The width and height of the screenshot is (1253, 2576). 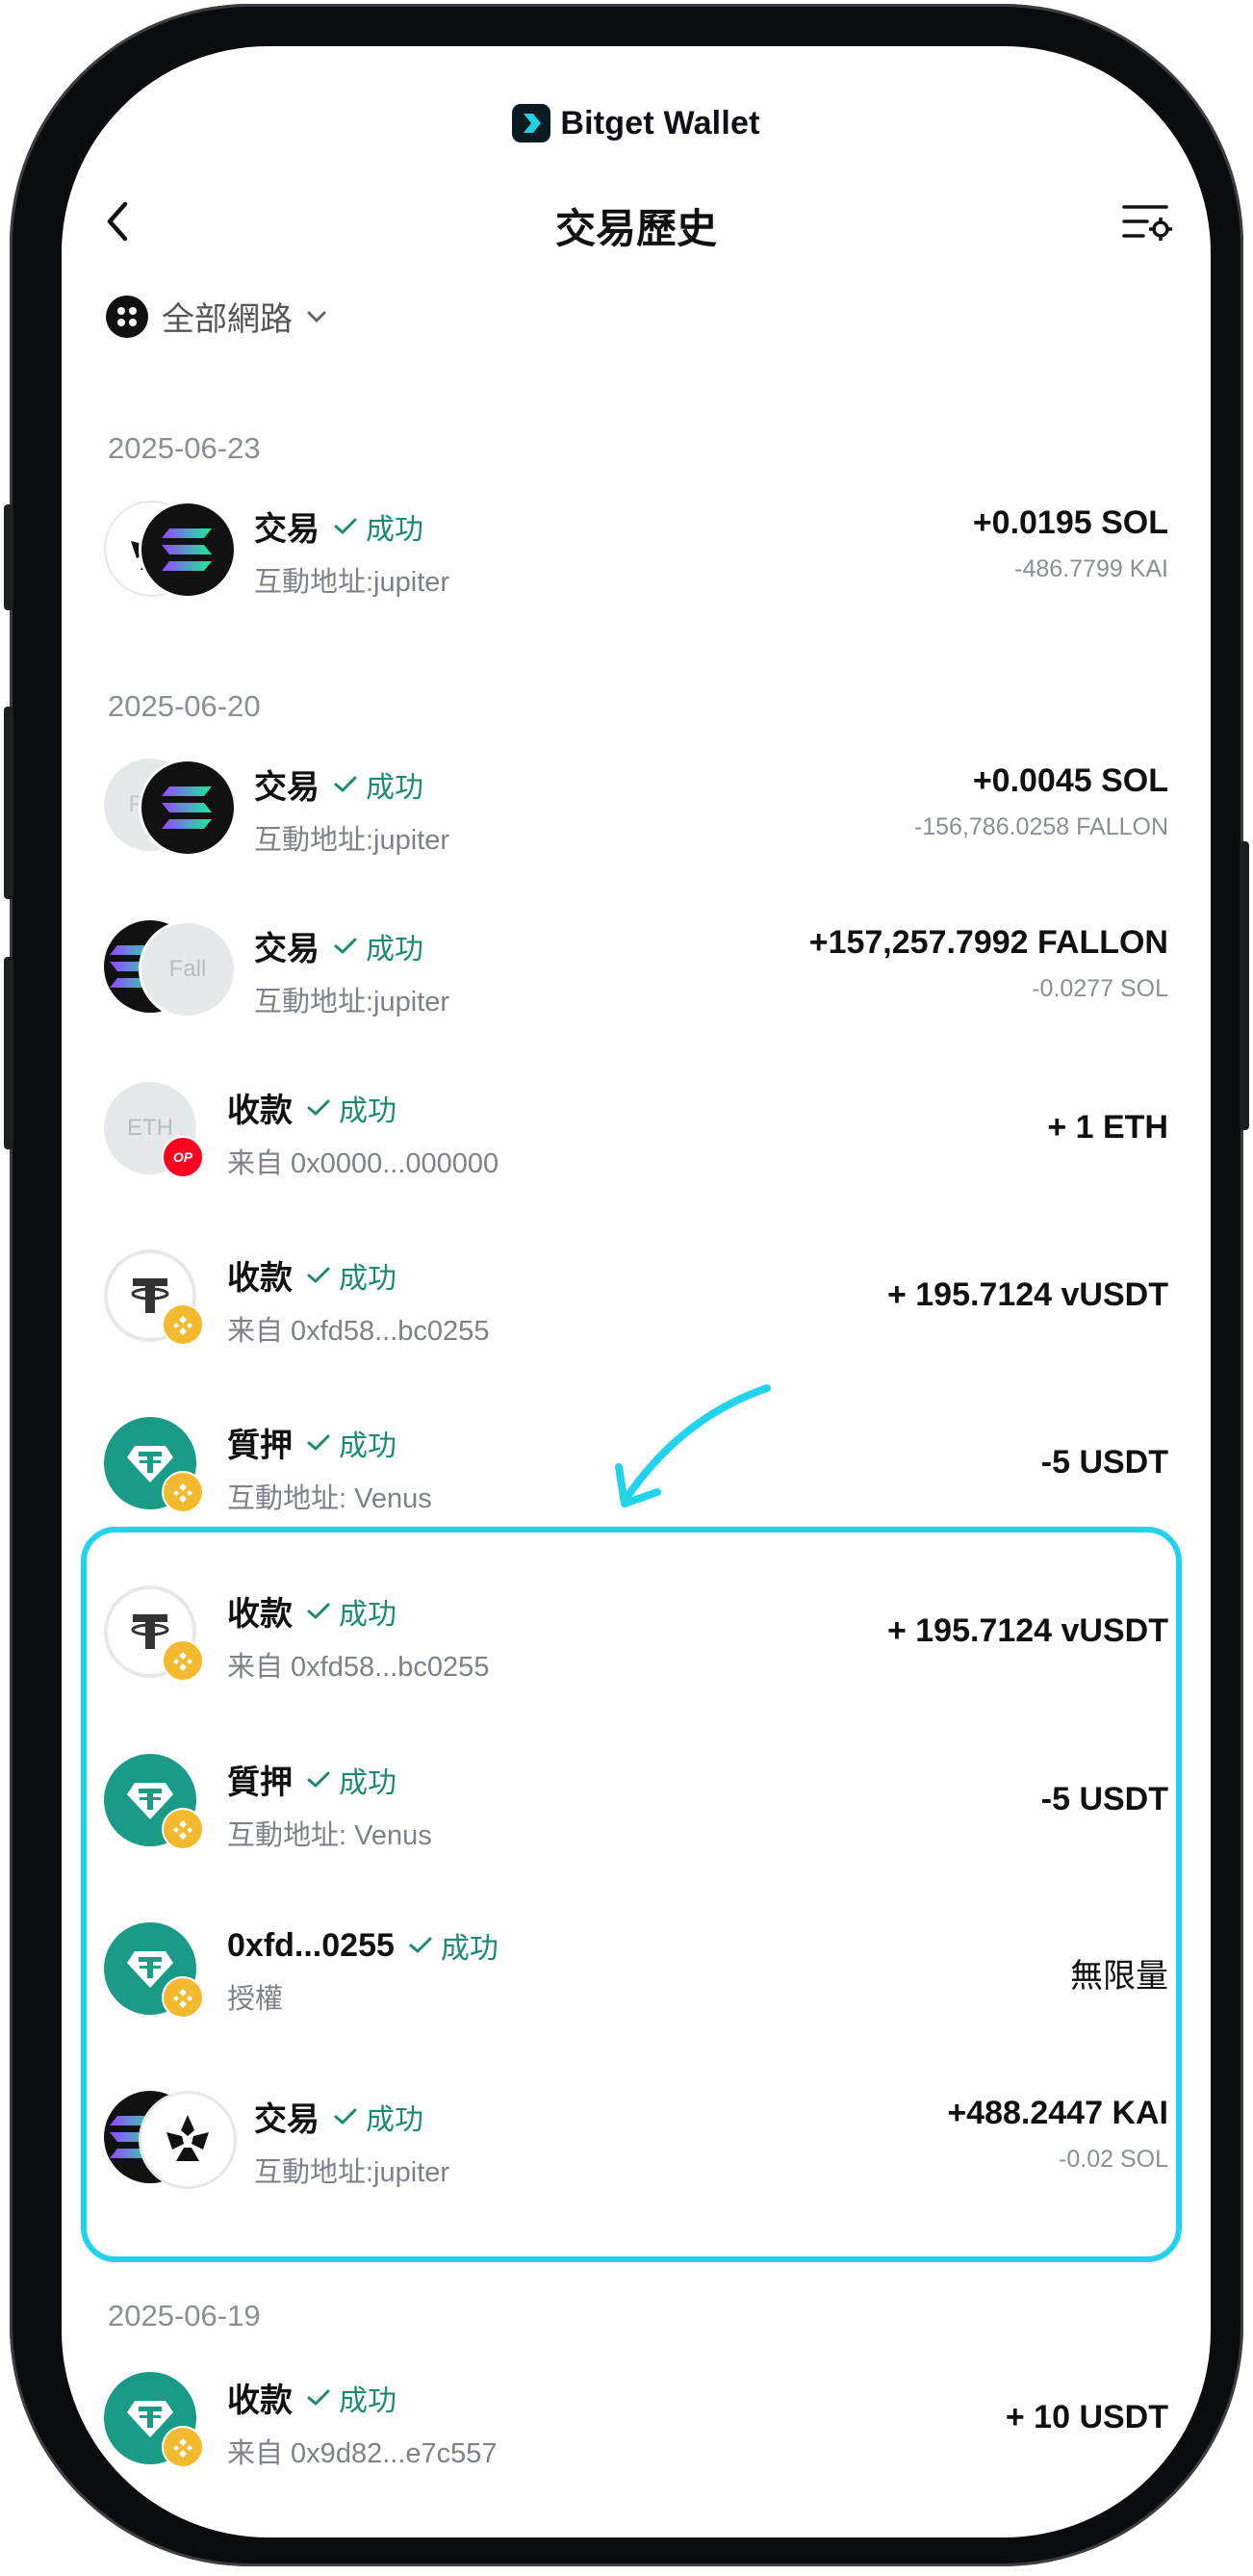 What do you see at coordinates (150, 1128) in the screenshot?
I see `token-name: ETH` at bounding box center [150, 1128].